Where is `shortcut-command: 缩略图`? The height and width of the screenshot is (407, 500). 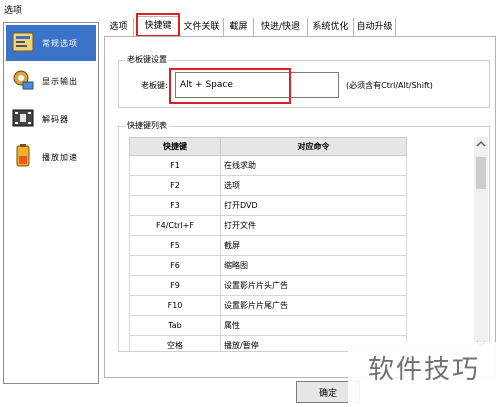 shortcut-command: 缩略图 is located at coordinates (313, 265).